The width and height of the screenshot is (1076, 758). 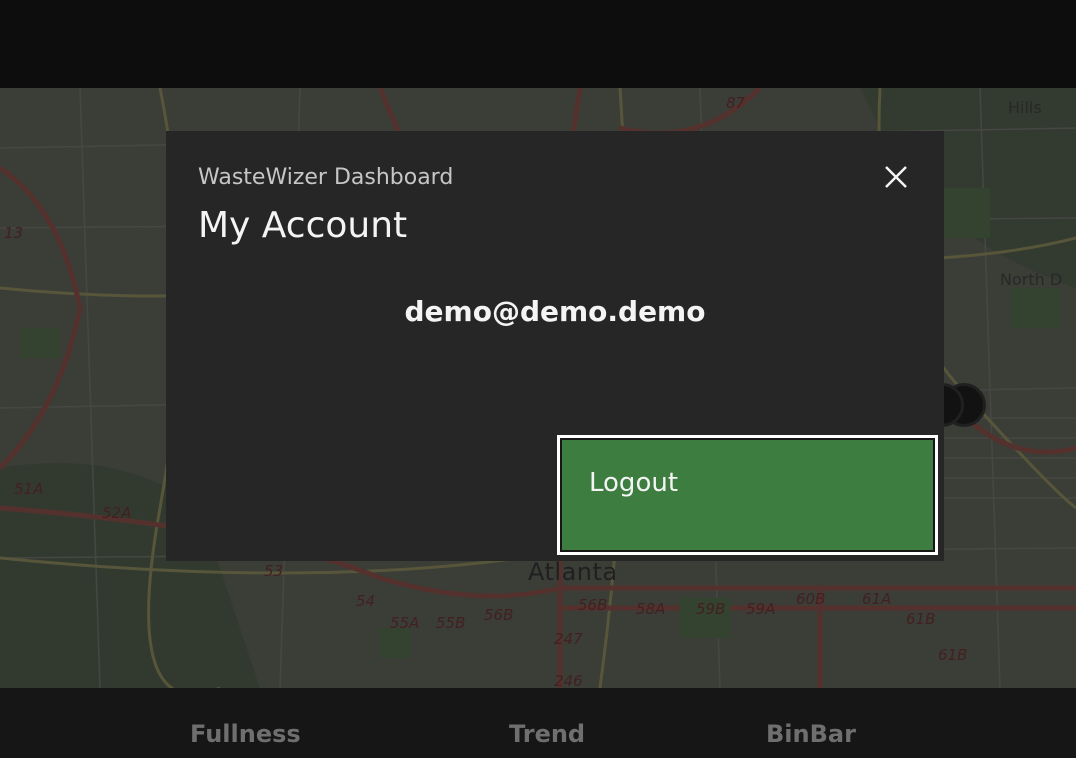 I want to click on close-icon, so click(x=896, y=177).